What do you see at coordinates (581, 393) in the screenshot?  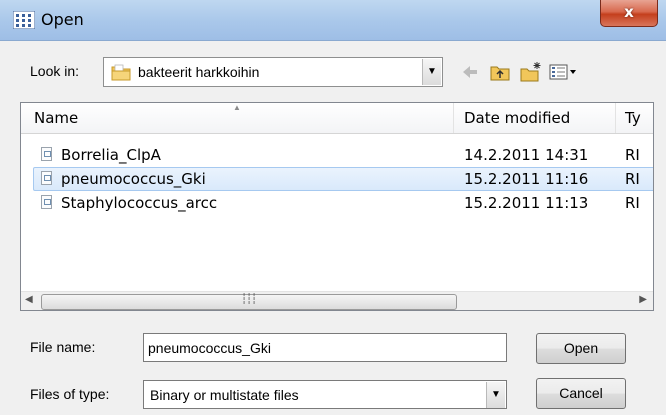 I see `cancel-button: Cancel` at bounding box center [581, 393].